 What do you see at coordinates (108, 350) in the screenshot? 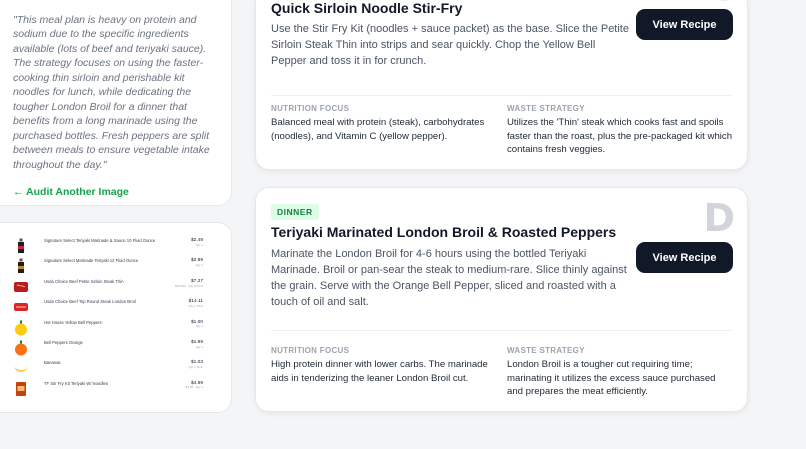
I see `receipt-item: Bell Peppers Orange $1.99 Qty 1` at bounding box center [108, 350].